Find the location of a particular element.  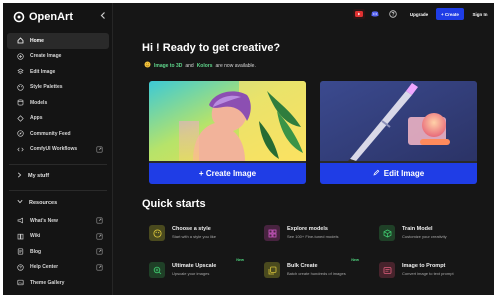

sidebar-item-edit-image: Edit Image is located at coordinates (58, 72).